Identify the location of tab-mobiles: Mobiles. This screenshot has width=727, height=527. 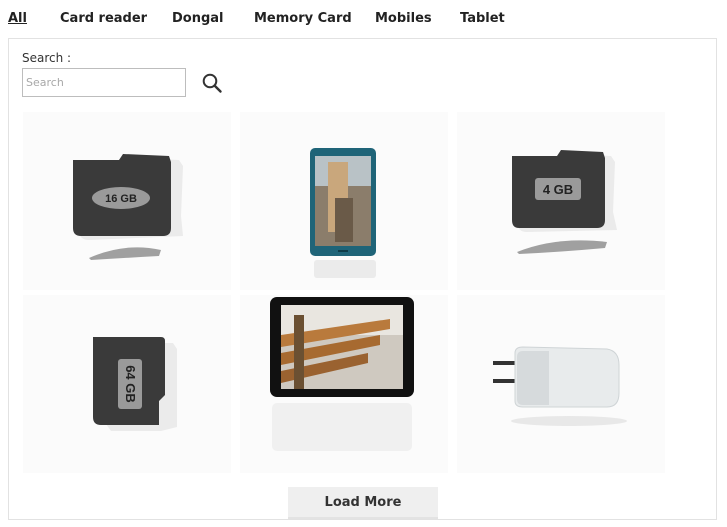
(403, 19).